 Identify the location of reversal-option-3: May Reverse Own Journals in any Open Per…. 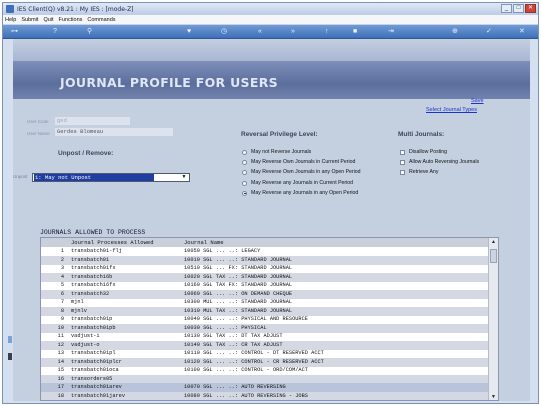
(301, 172).